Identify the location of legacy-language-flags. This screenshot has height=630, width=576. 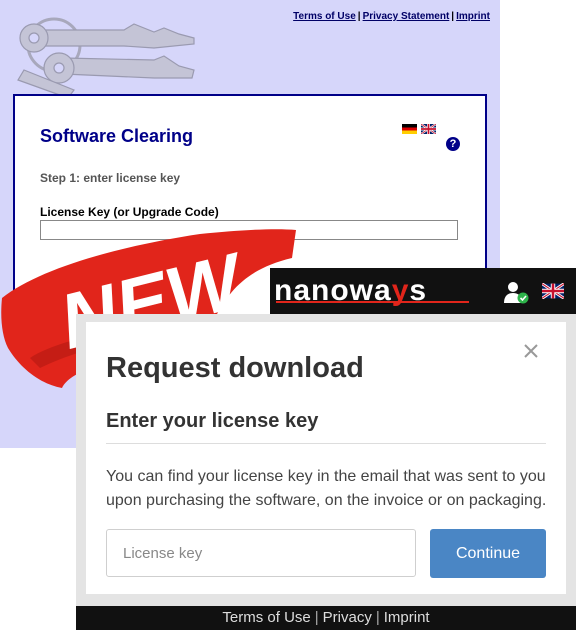
(419, 129).